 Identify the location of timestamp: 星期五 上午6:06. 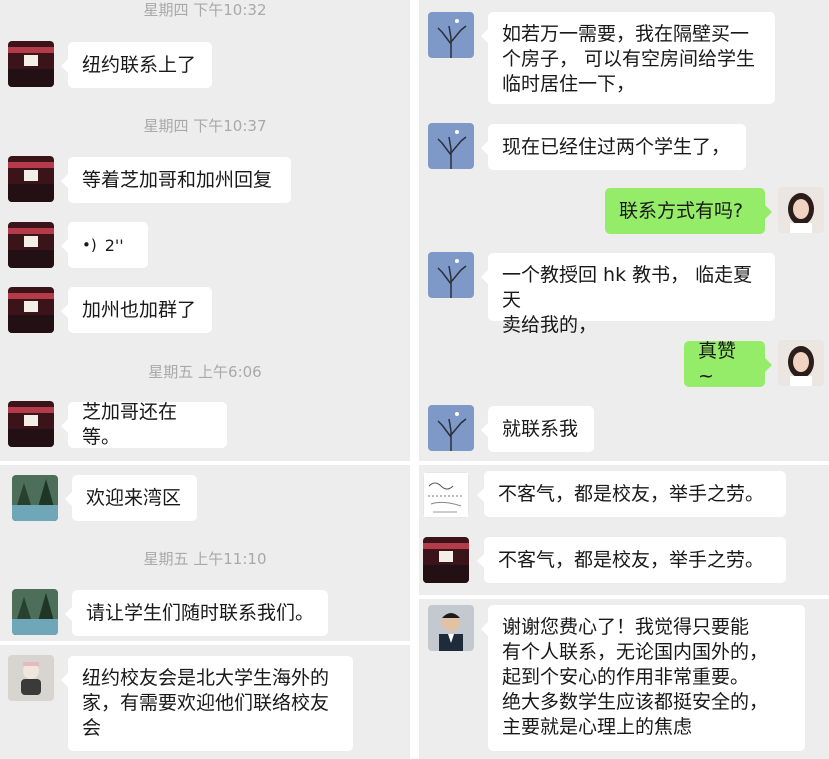
(205, 372).